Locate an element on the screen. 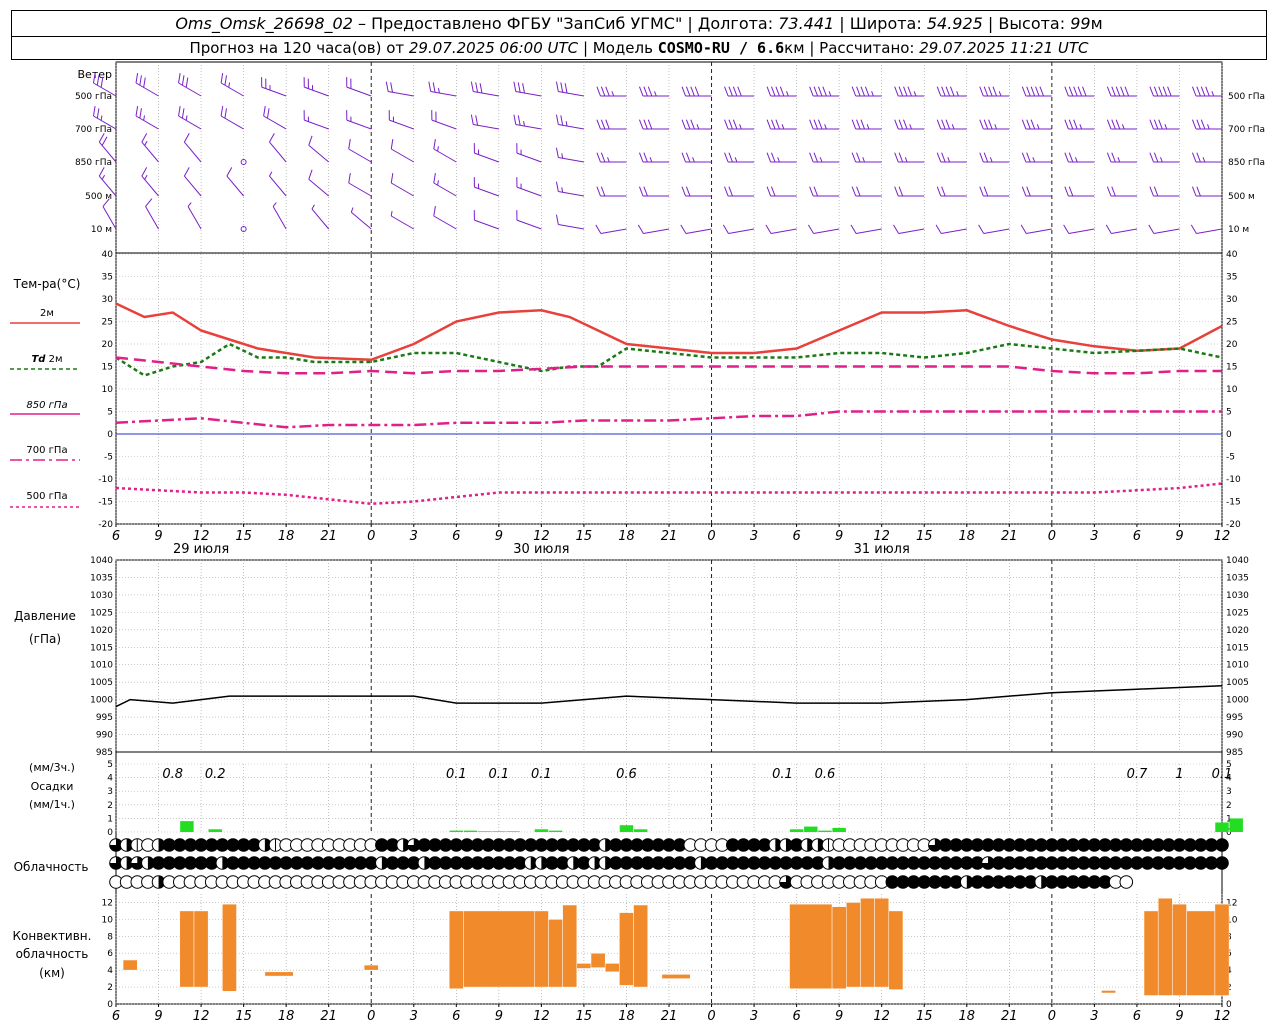 This screenshot has width=1280, height=1024. pressure-line is located at coordinates (669, 696).